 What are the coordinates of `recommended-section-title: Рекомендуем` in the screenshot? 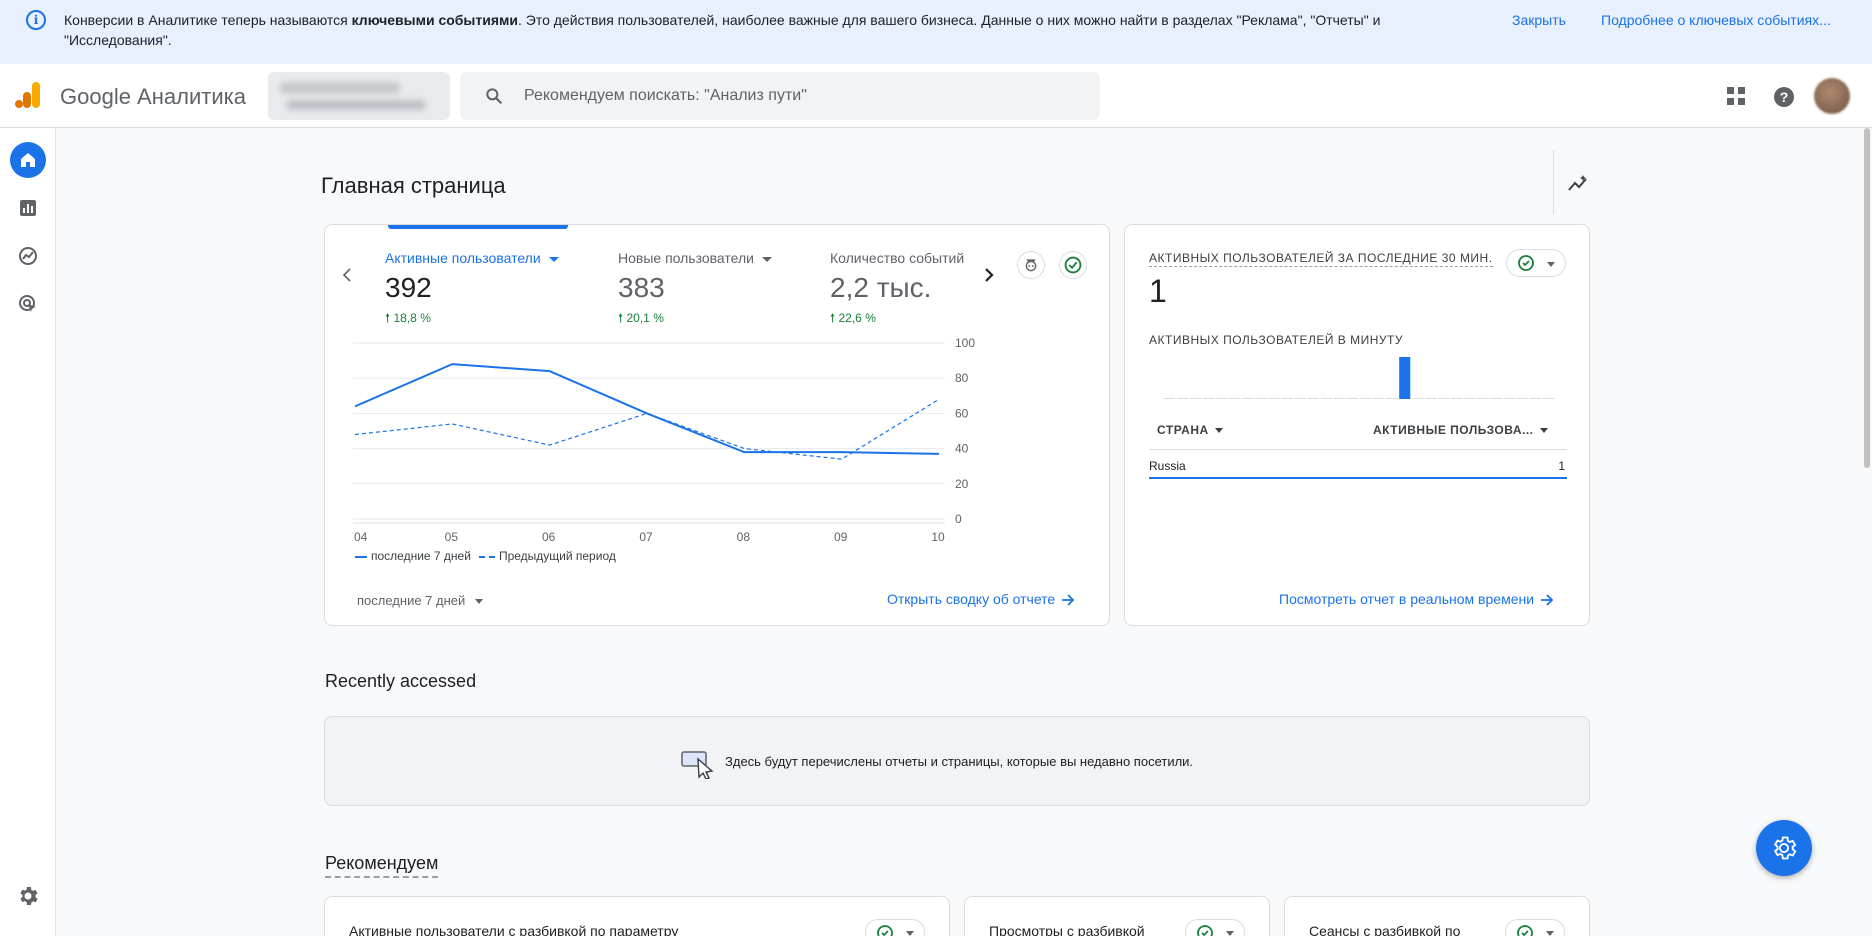 It's located at (382, 865).